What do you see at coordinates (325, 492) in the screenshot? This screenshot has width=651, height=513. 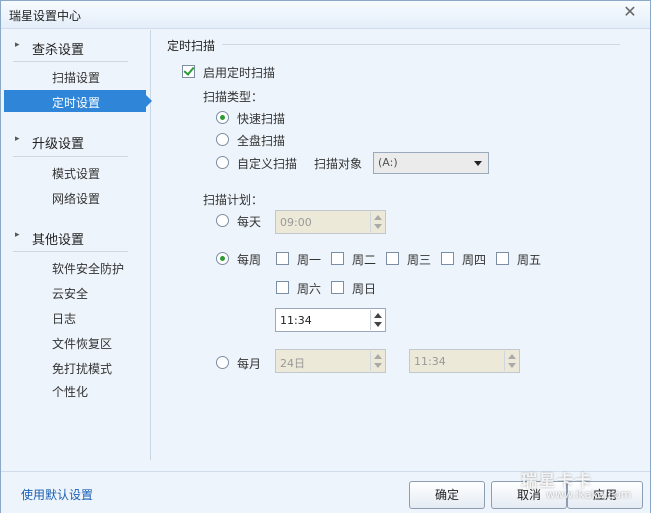 I see `footer: 使用默认设置 确定 取消 应用` at bounding box center [325, 492].